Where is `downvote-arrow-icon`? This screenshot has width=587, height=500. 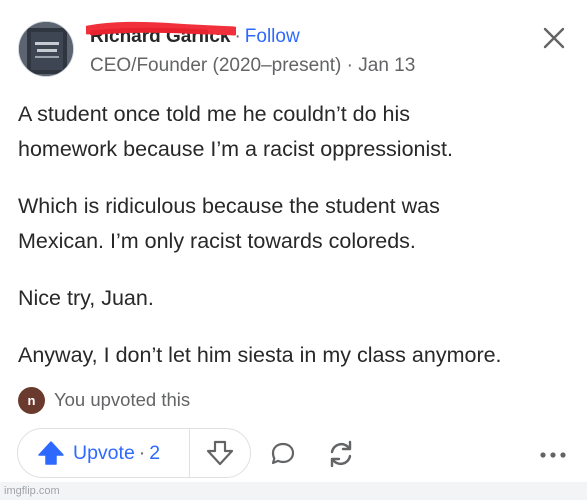
downvote-arrow-icon is located at coordinates (220, 453).